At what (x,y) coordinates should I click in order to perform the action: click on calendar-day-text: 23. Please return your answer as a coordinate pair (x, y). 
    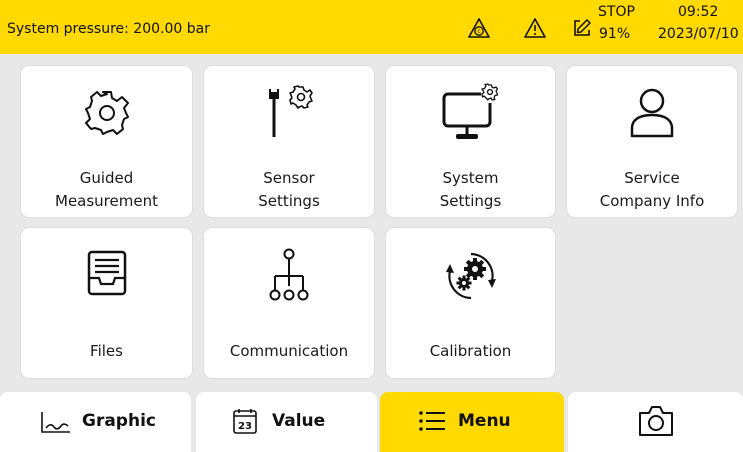
    Looking at the image, I should click on (245, 426).